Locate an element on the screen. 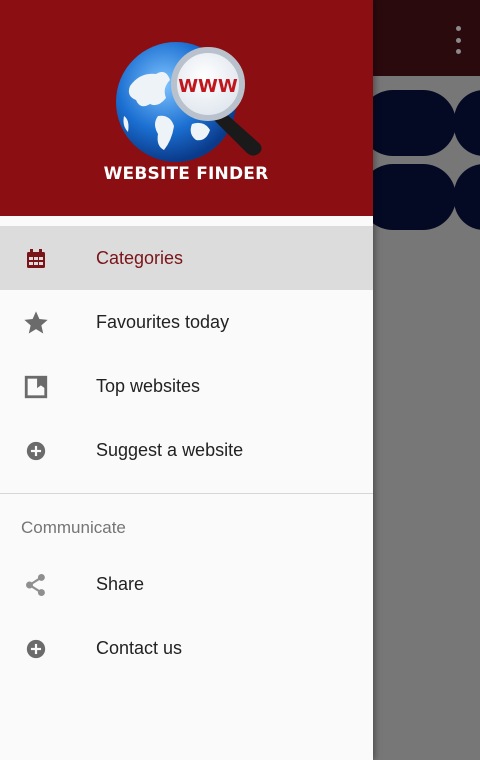 The image size is (480, 760). calendar-icon is located at coordinates (36, 259).